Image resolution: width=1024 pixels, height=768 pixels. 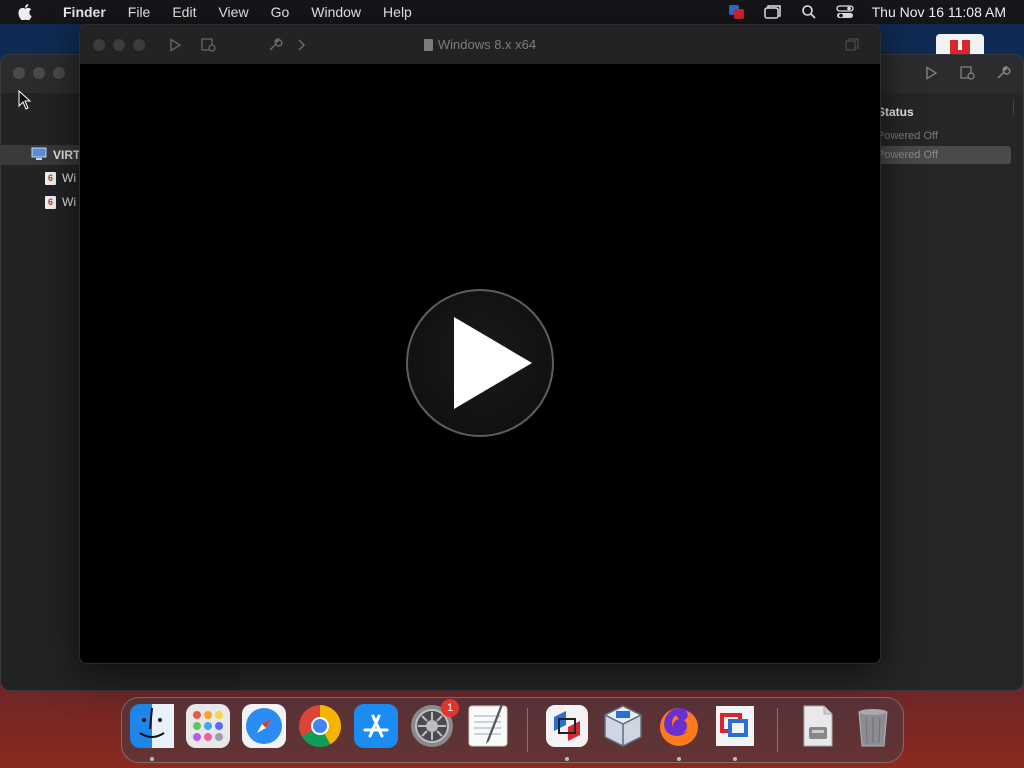 What do you see at coordinates (208, 726) in the screenshot?
I see `launchpad-icon` at bounding box center [208, 726].